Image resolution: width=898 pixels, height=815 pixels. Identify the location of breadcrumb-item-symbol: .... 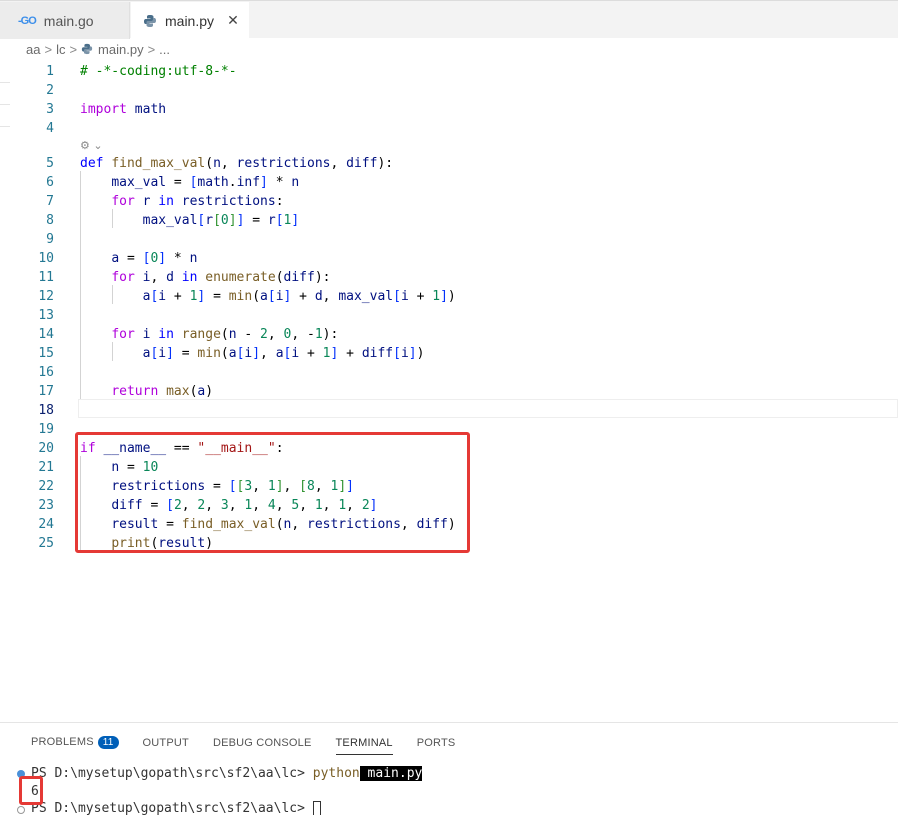
(164, 49).